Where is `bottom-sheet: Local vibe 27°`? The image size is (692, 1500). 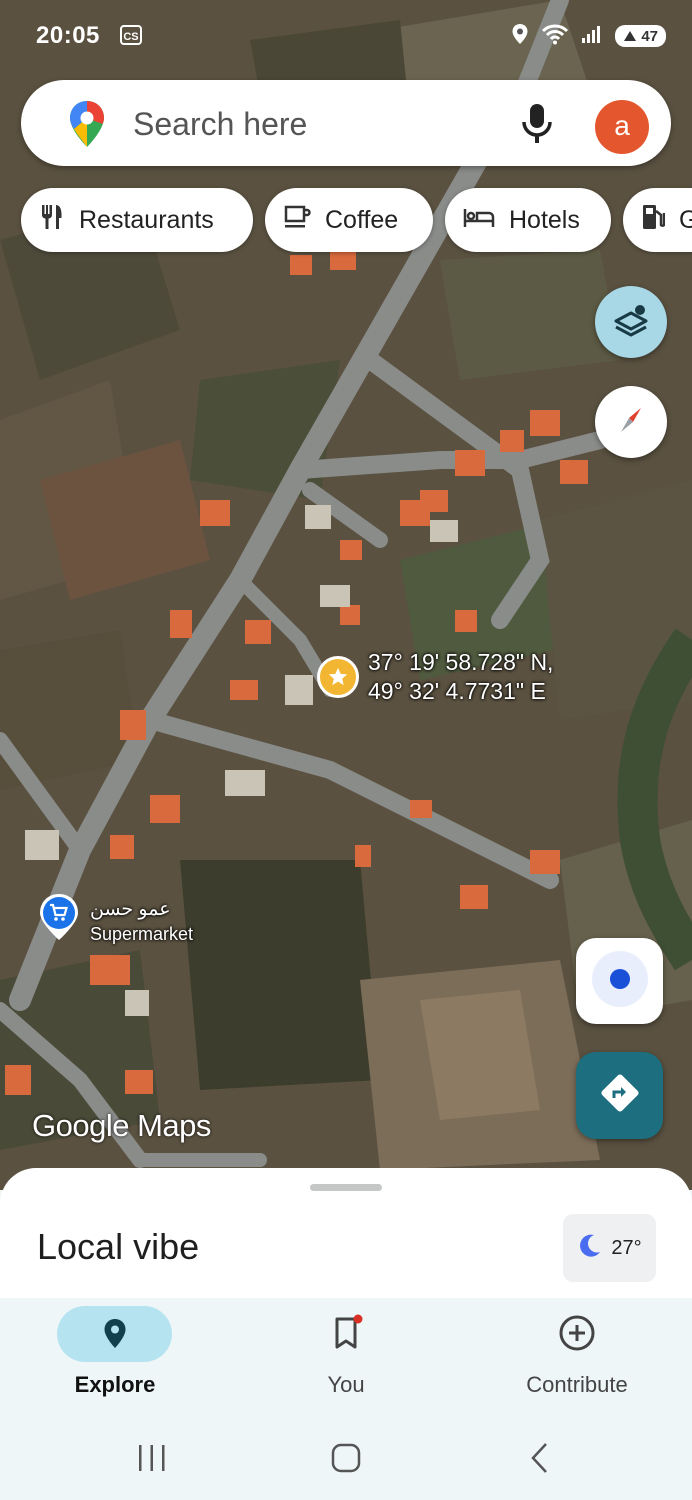
bottom-sheet: Local vibe 27° is located at coordinates (346, 1233).